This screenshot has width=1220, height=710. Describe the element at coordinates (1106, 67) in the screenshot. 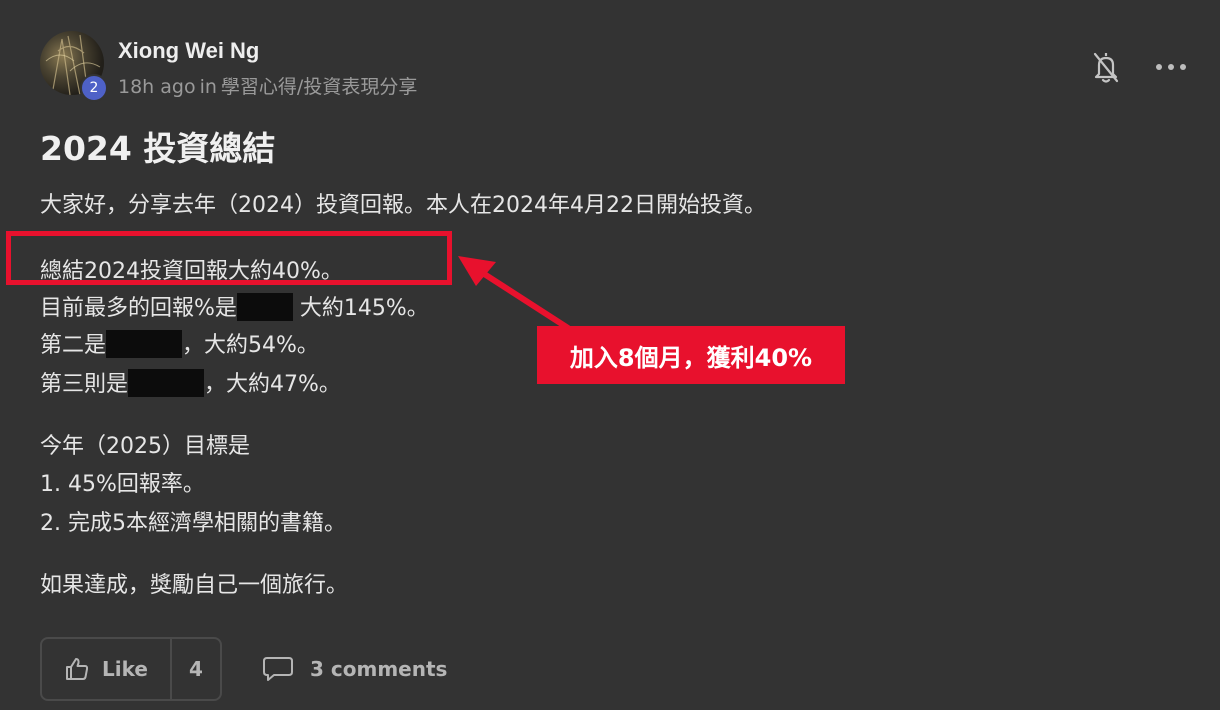

I see `bell-off-icon` at that location.